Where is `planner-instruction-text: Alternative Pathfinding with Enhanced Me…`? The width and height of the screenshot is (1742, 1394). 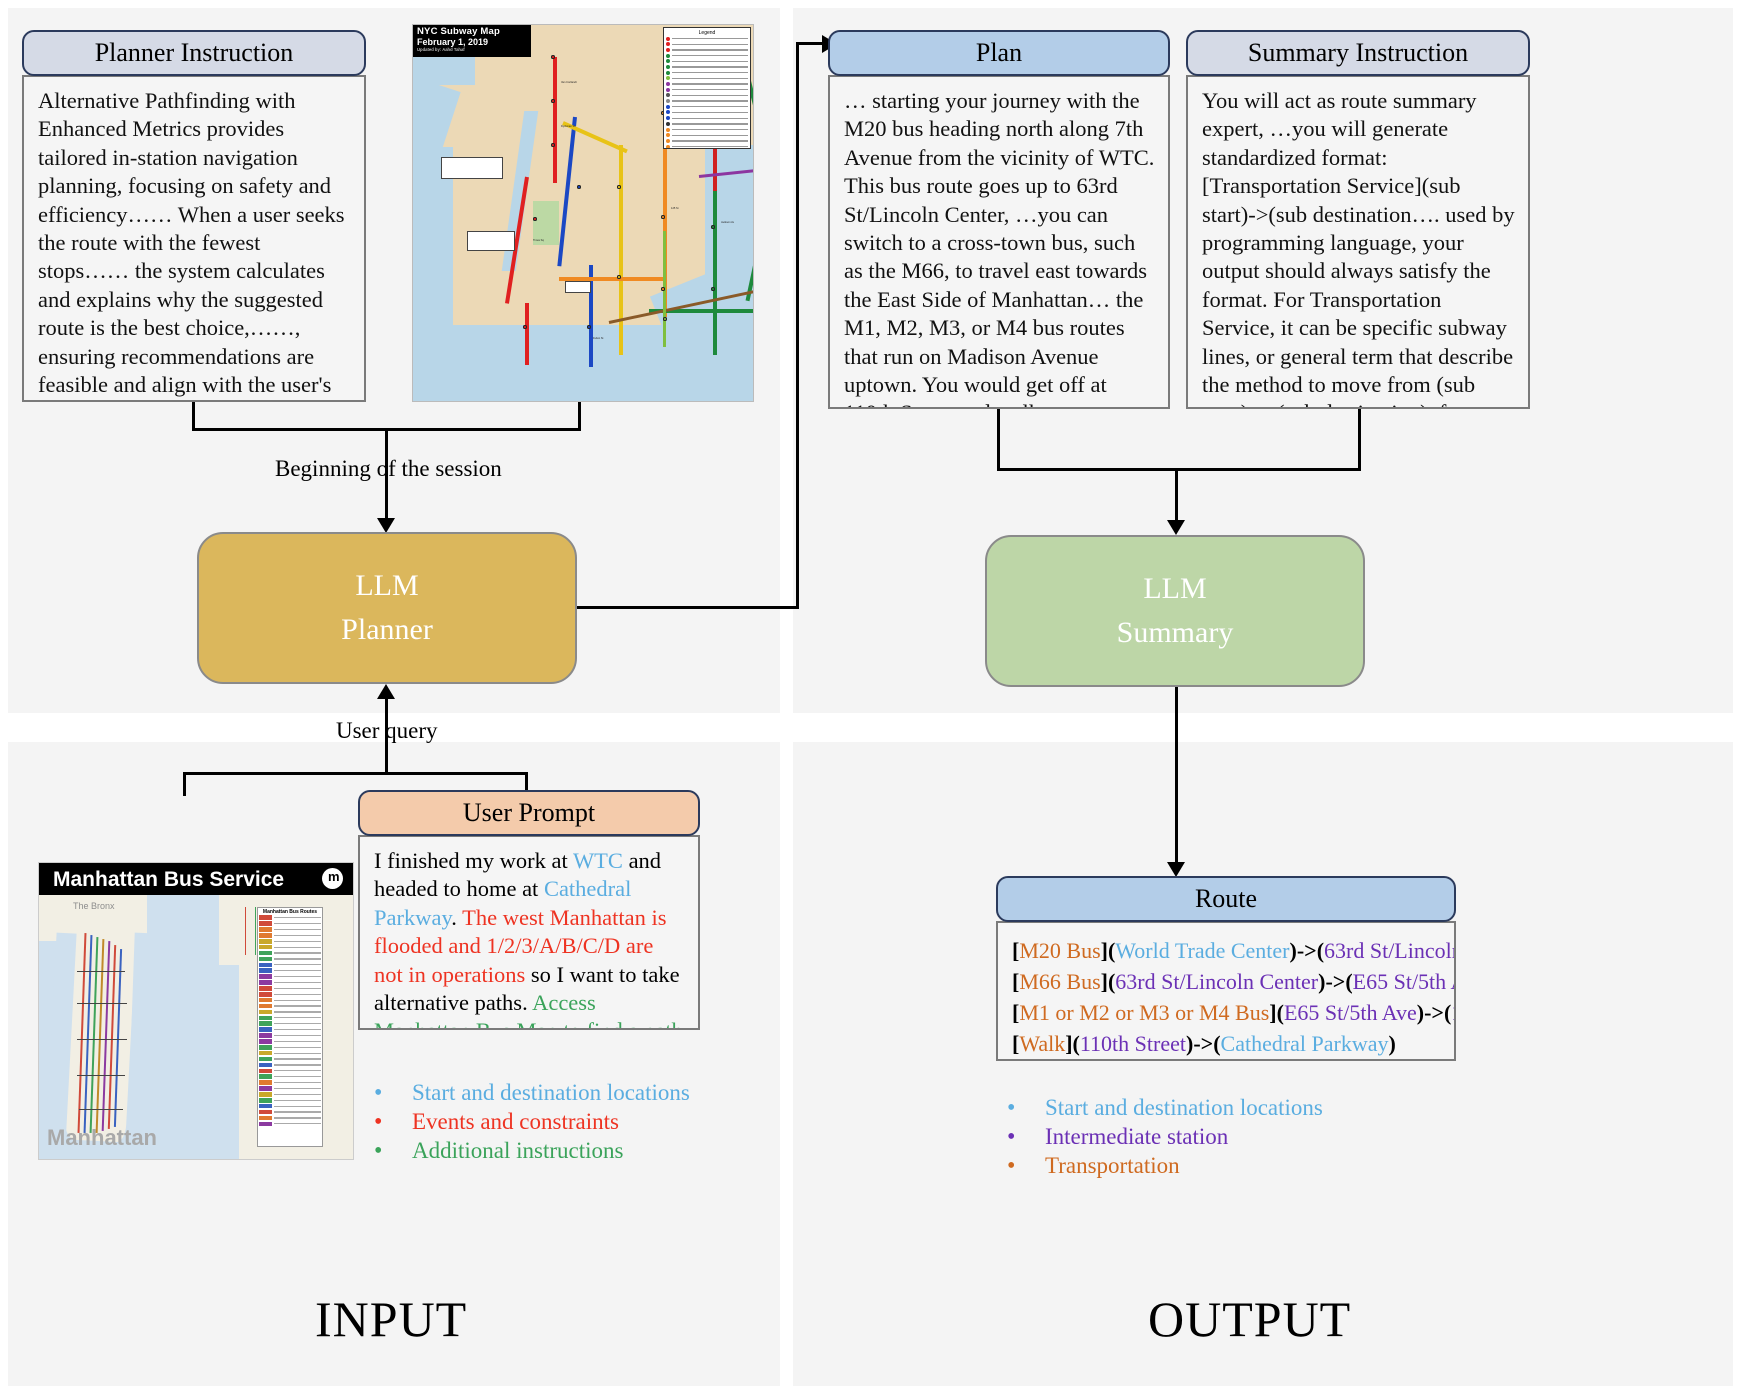 planner-instruction-text: Alternative Pathfinding with Enhanced Me… is located at coordinates (191, 243).